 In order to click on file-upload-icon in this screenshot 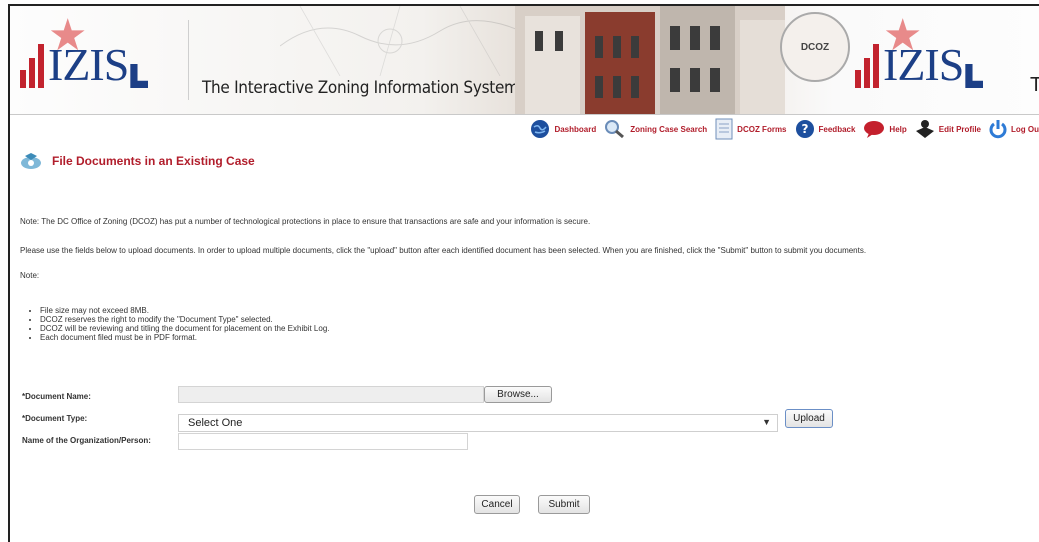, I will do `click(31, 161)`.